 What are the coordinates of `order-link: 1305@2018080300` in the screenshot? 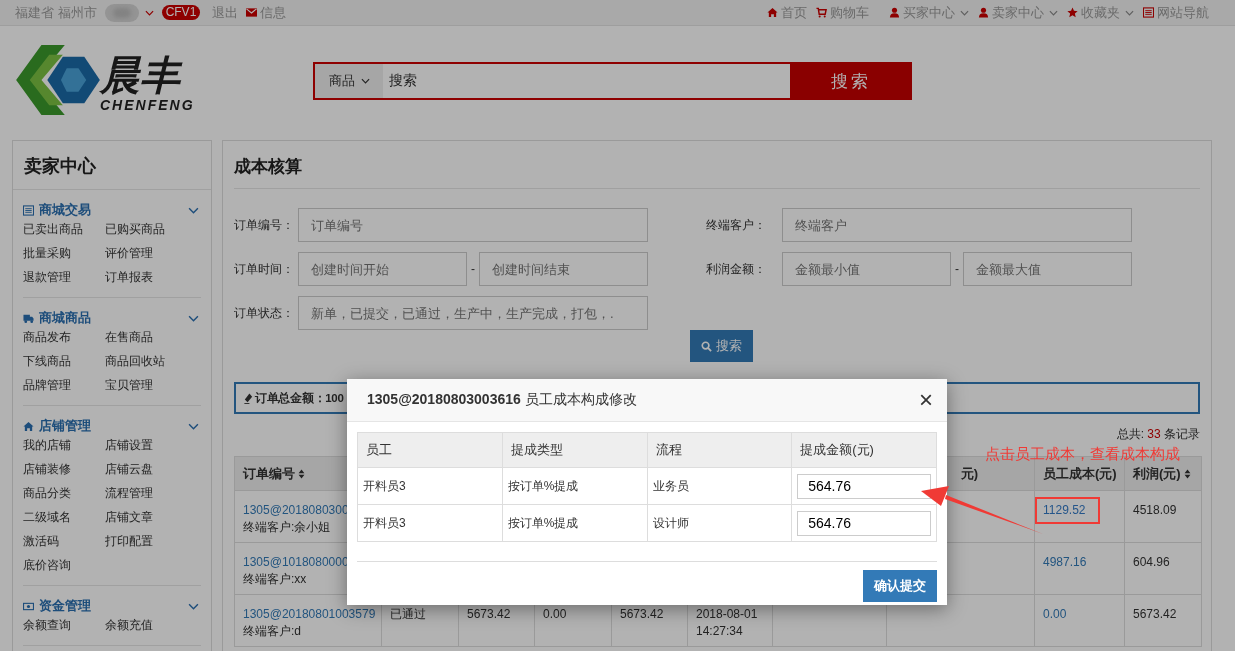 It's located at (296, 510).